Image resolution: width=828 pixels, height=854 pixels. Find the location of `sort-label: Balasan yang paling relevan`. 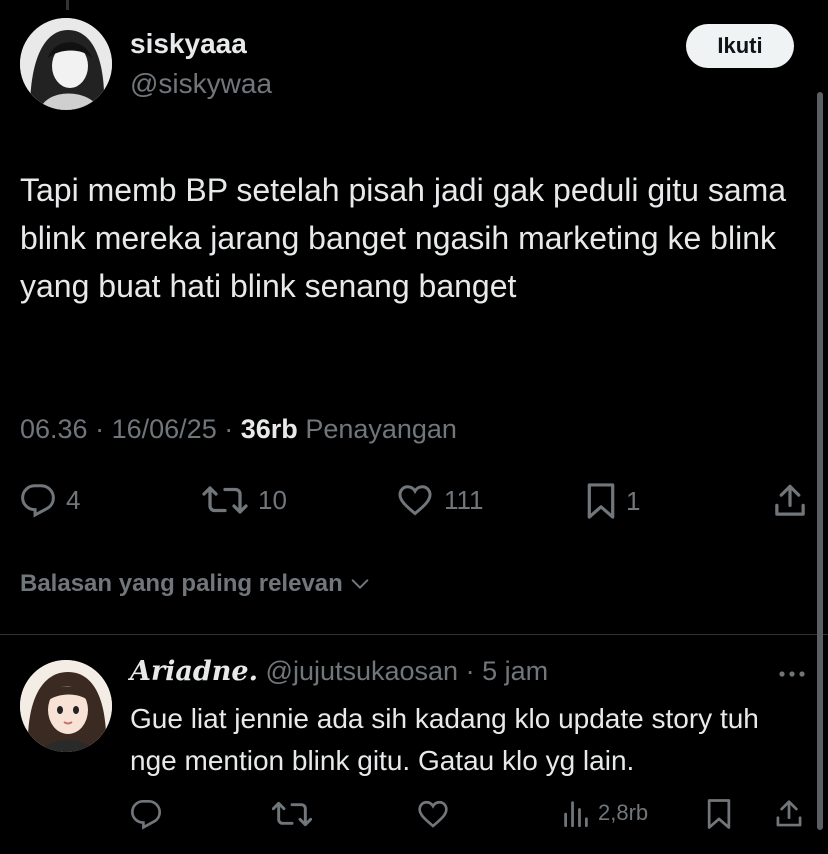

sort-label: Balasan yang paling relevan is located at coordinates (181, 583).